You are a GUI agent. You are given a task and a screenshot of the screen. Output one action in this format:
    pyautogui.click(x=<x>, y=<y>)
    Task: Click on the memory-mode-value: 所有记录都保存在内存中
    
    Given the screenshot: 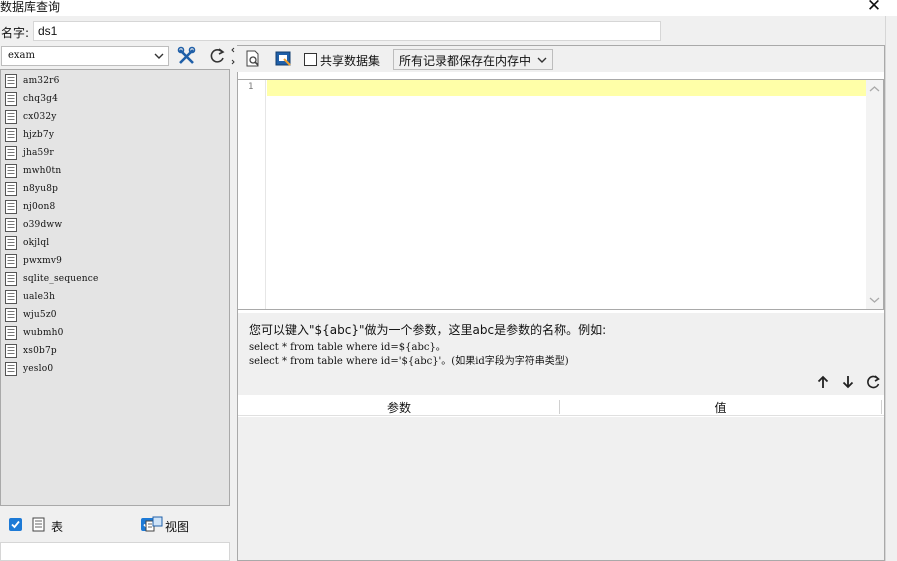 What is the action you would take?
    pyautogui.click(x=465, y=61)
    